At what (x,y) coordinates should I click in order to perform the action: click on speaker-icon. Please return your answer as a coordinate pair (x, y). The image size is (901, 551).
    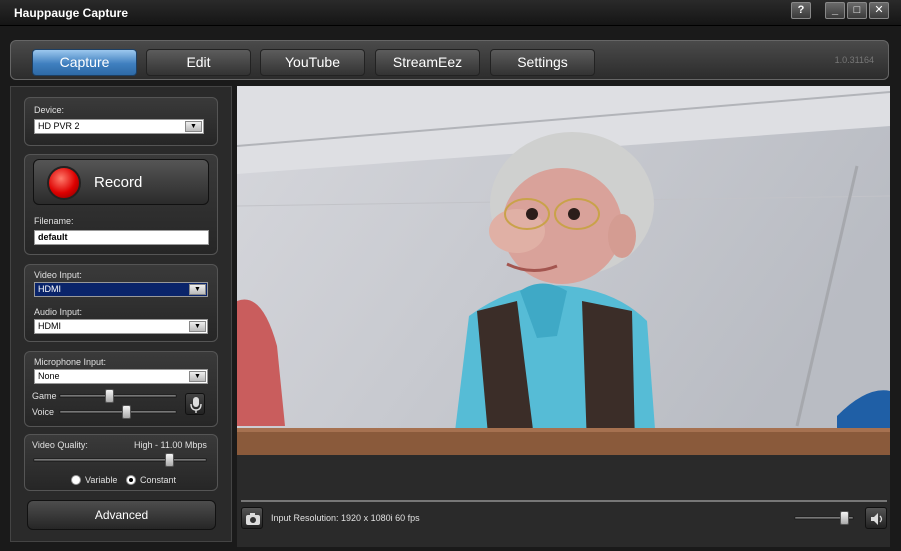
    Looking at the image, I should click on (877, 519).